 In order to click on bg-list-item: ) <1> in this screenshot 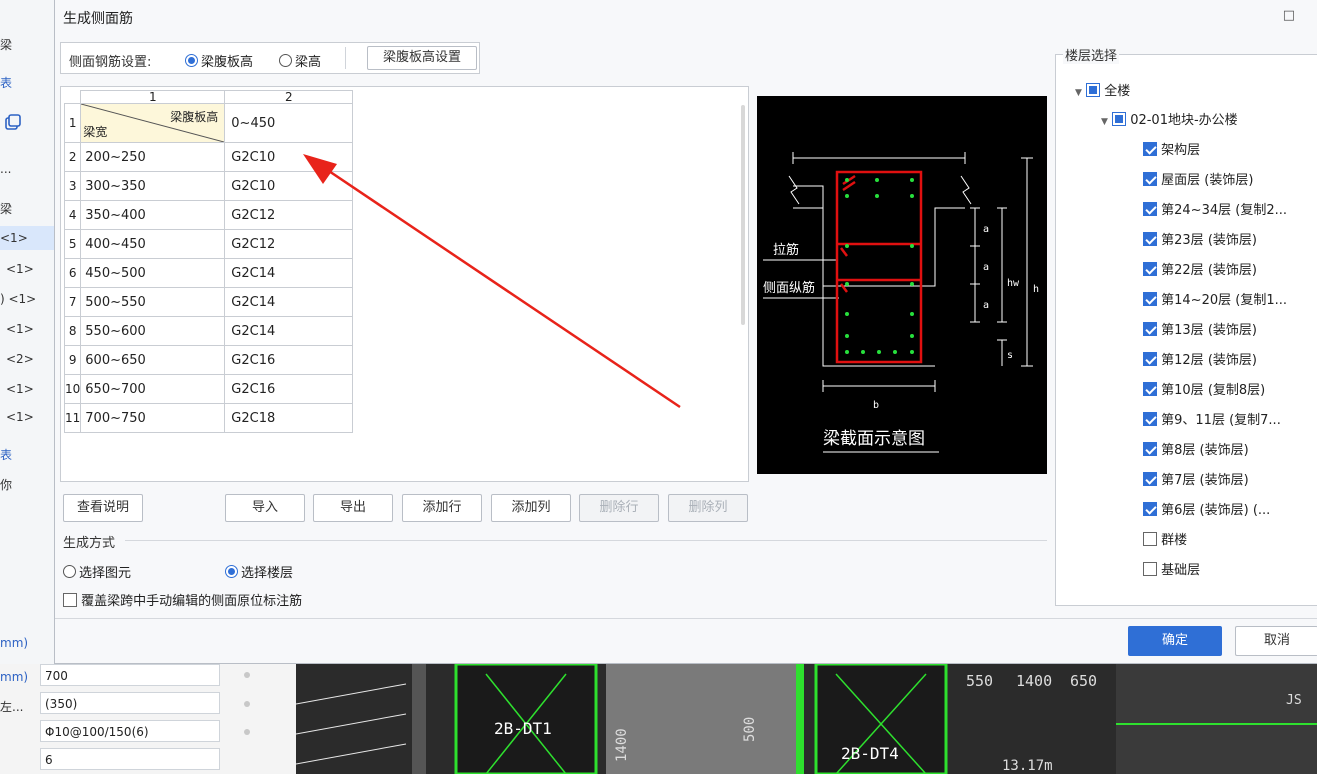, I will do `click(18, 299)`.